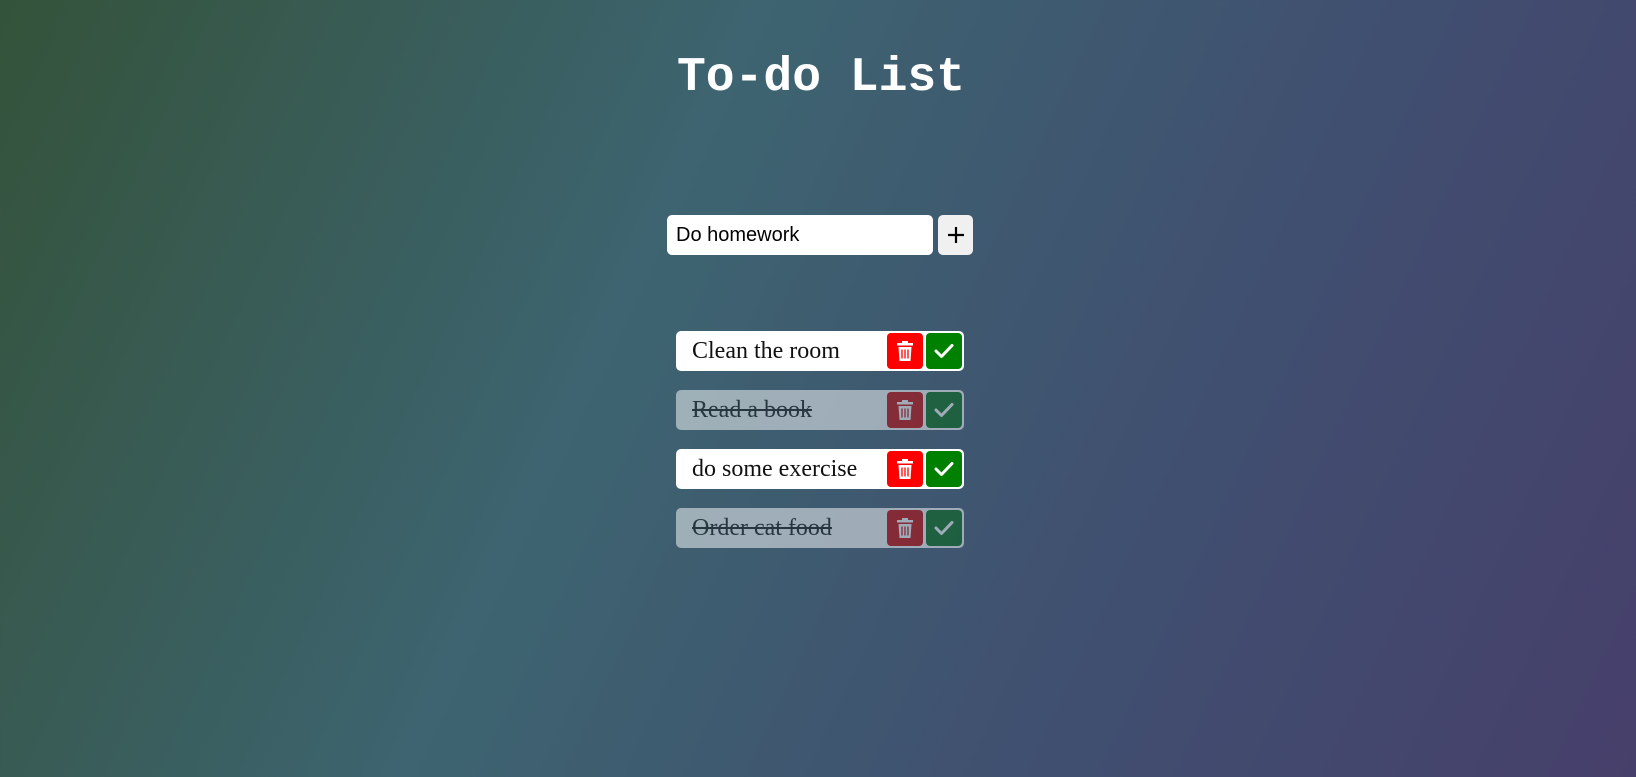  What do you see at coordinates (752, 409) in the screenshot?
I see `todo-text: Read a book` at bounding box center [752, 409].